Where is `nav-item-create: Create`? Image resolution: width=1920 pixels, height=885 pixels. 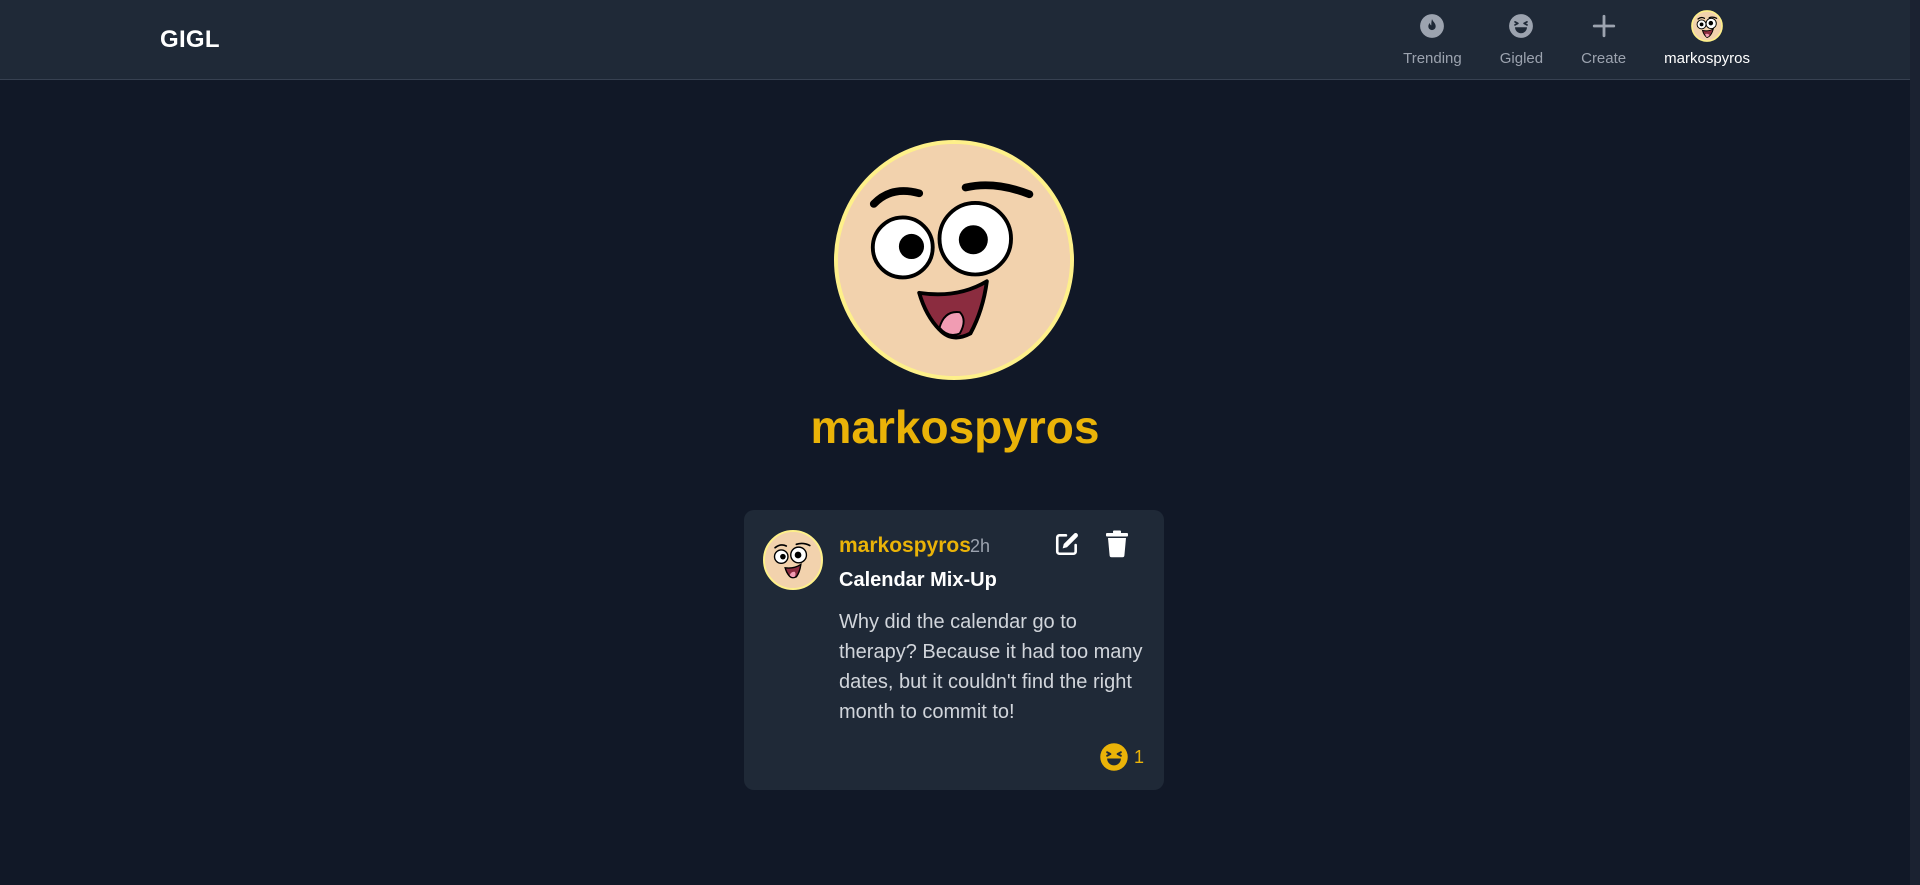 nav-item-create: Create is located at coordinates (1603, 33).